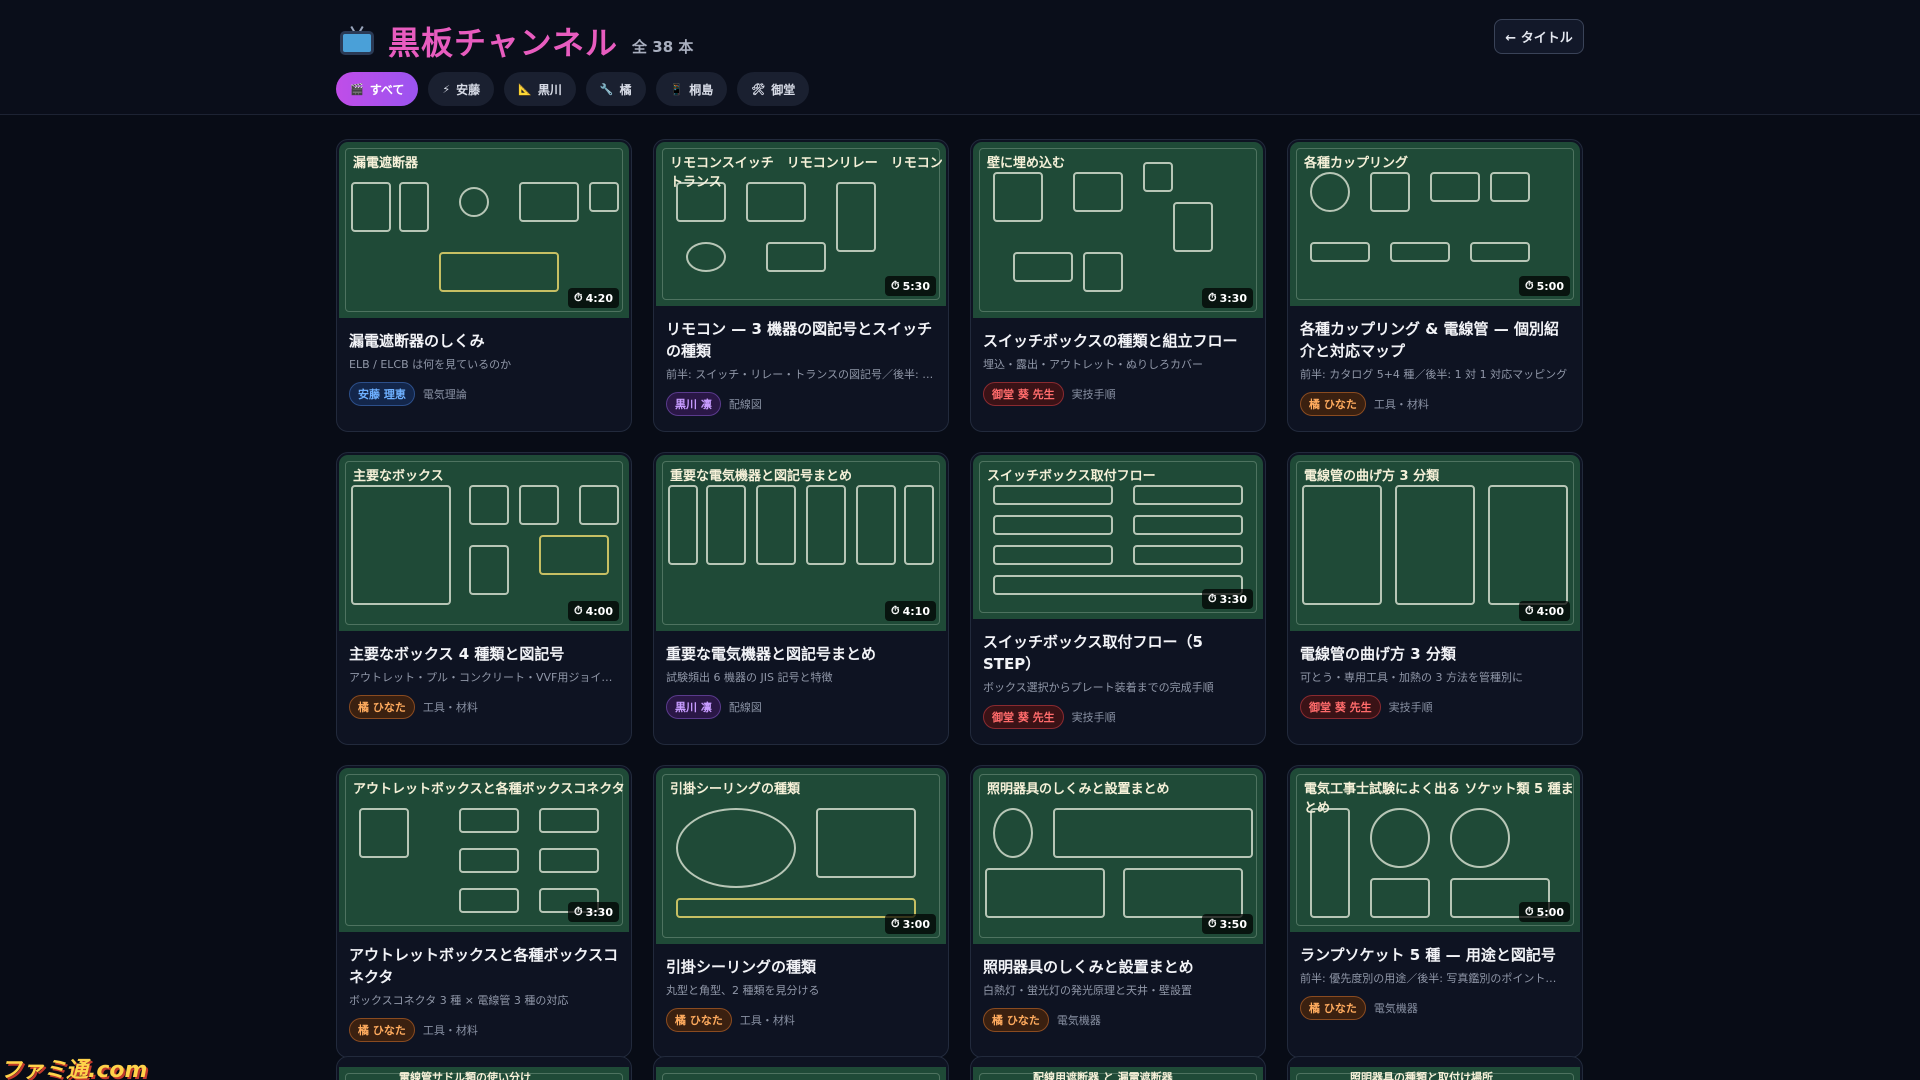 The image size is (1920, 1080). I want to click on filter-label: すべて, so click(387, 89).